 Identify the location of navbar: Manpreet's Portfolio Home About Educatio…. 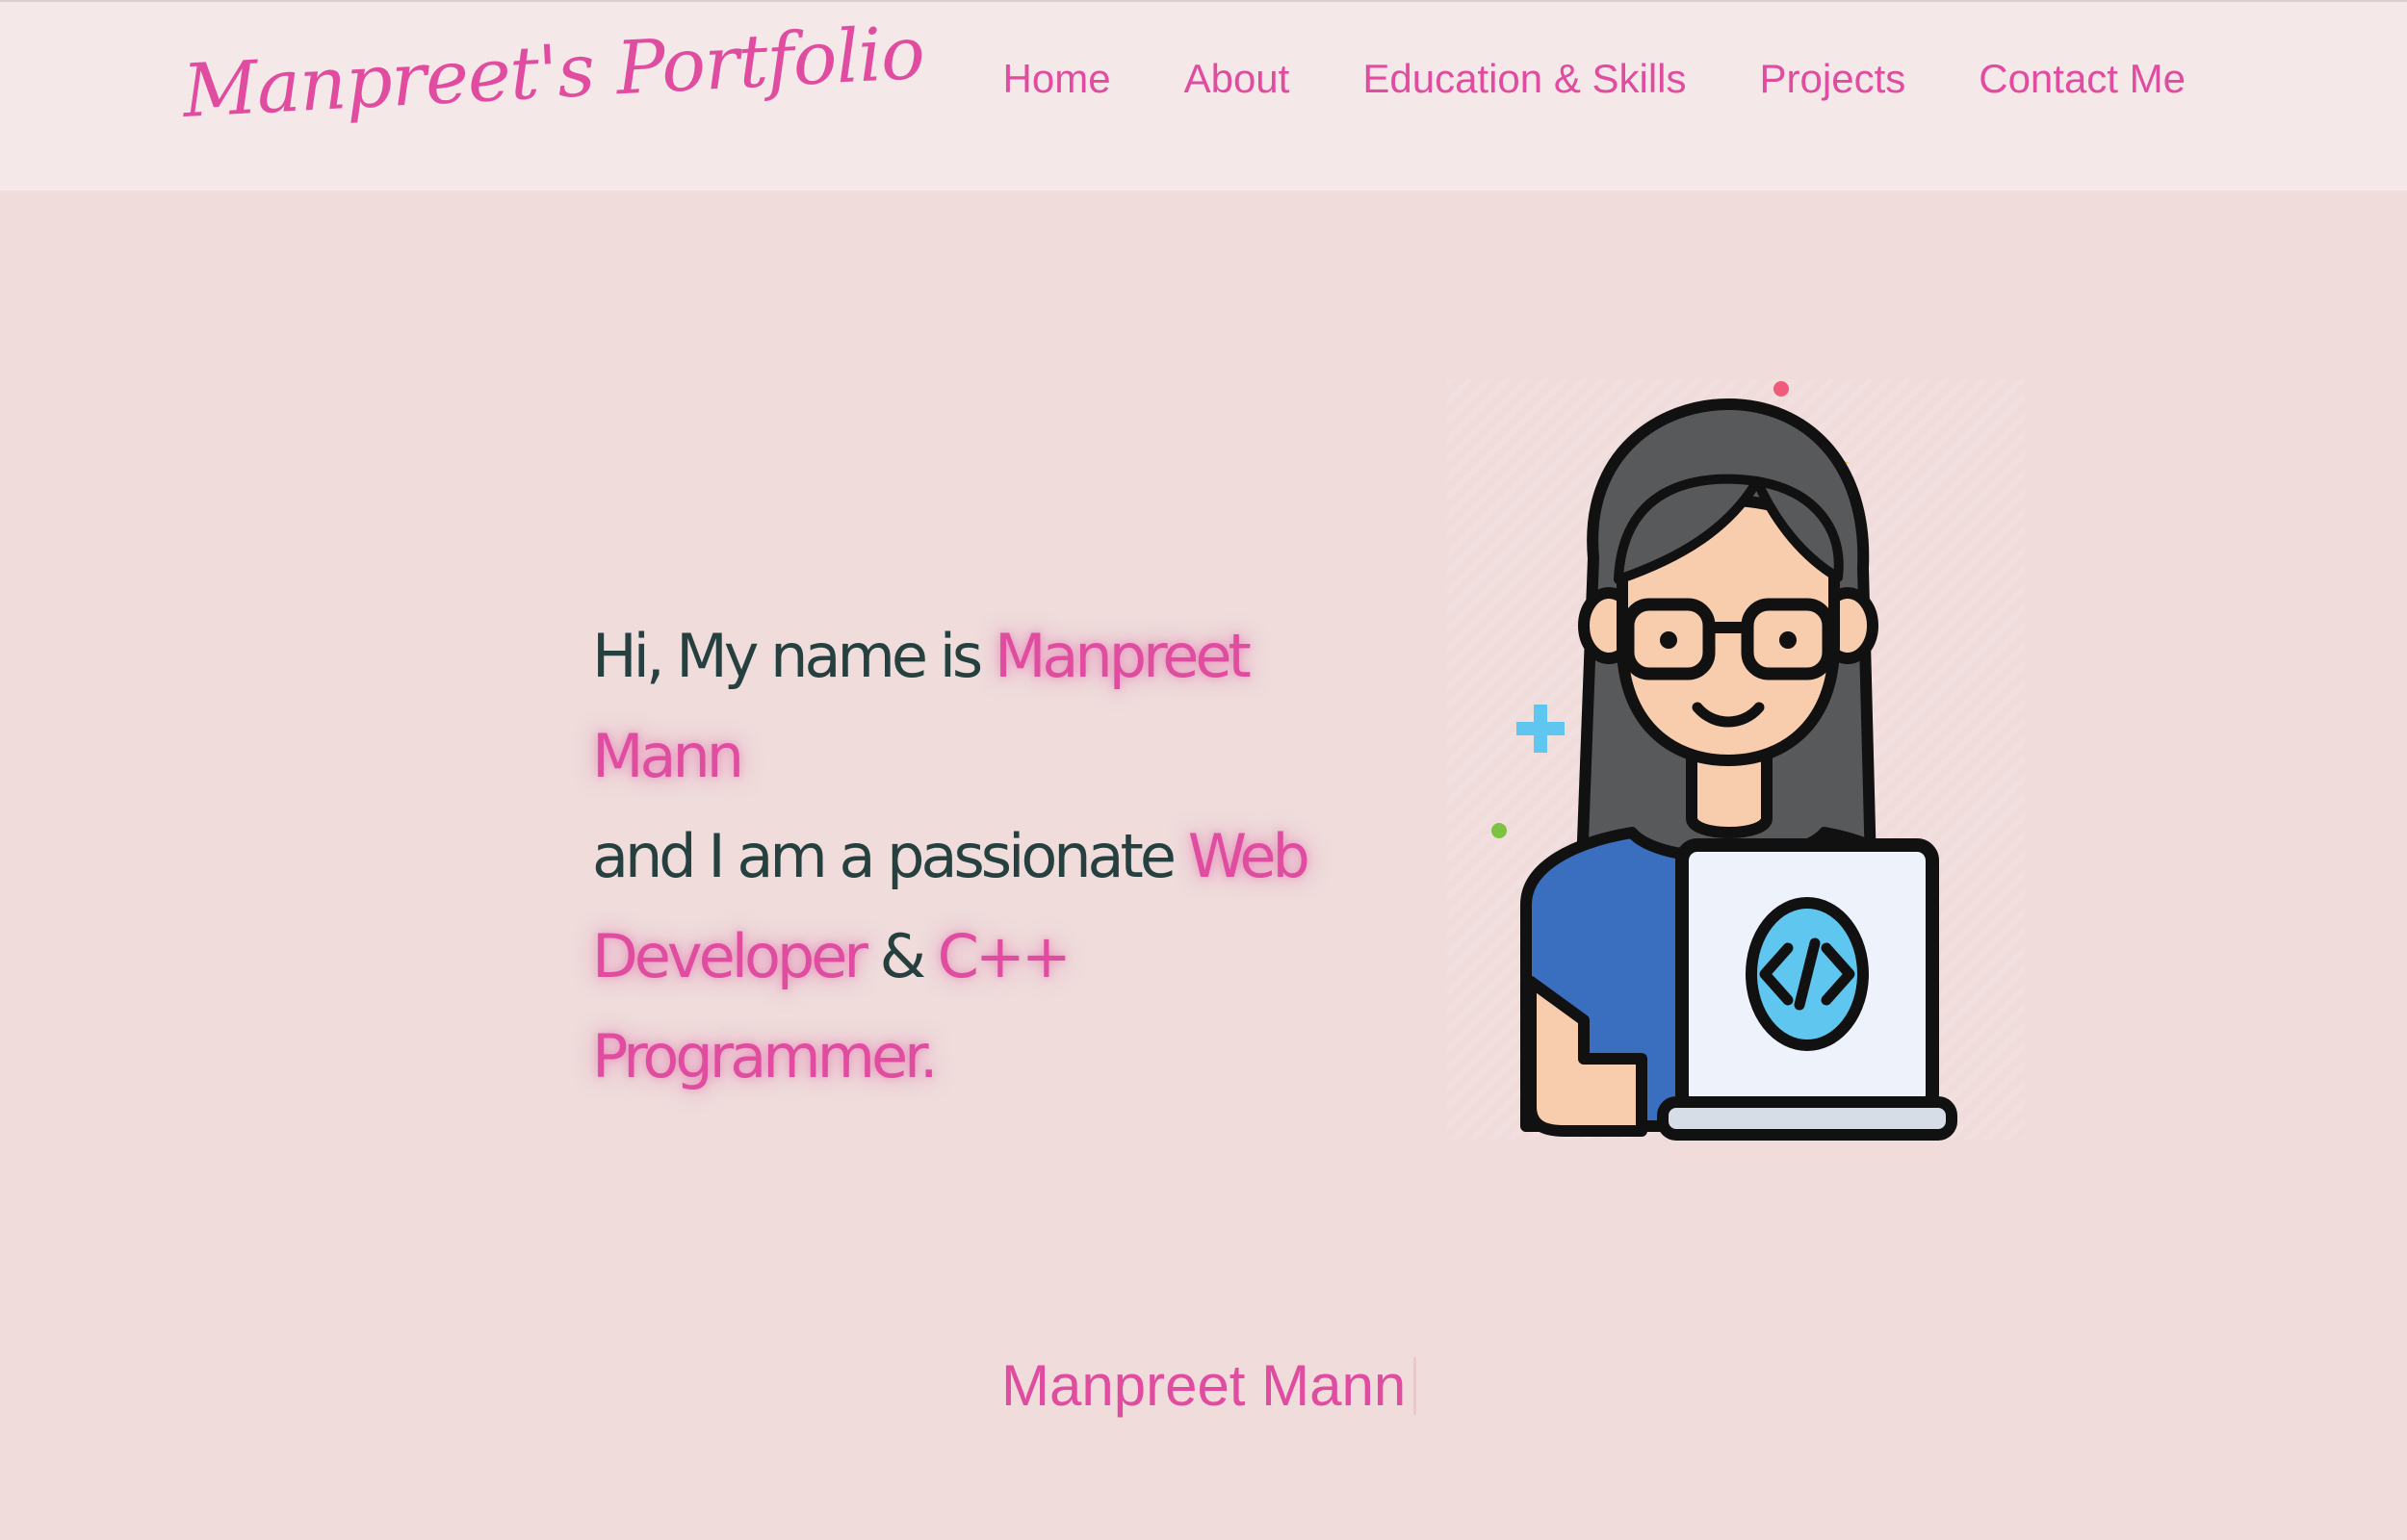
(1203, 95).